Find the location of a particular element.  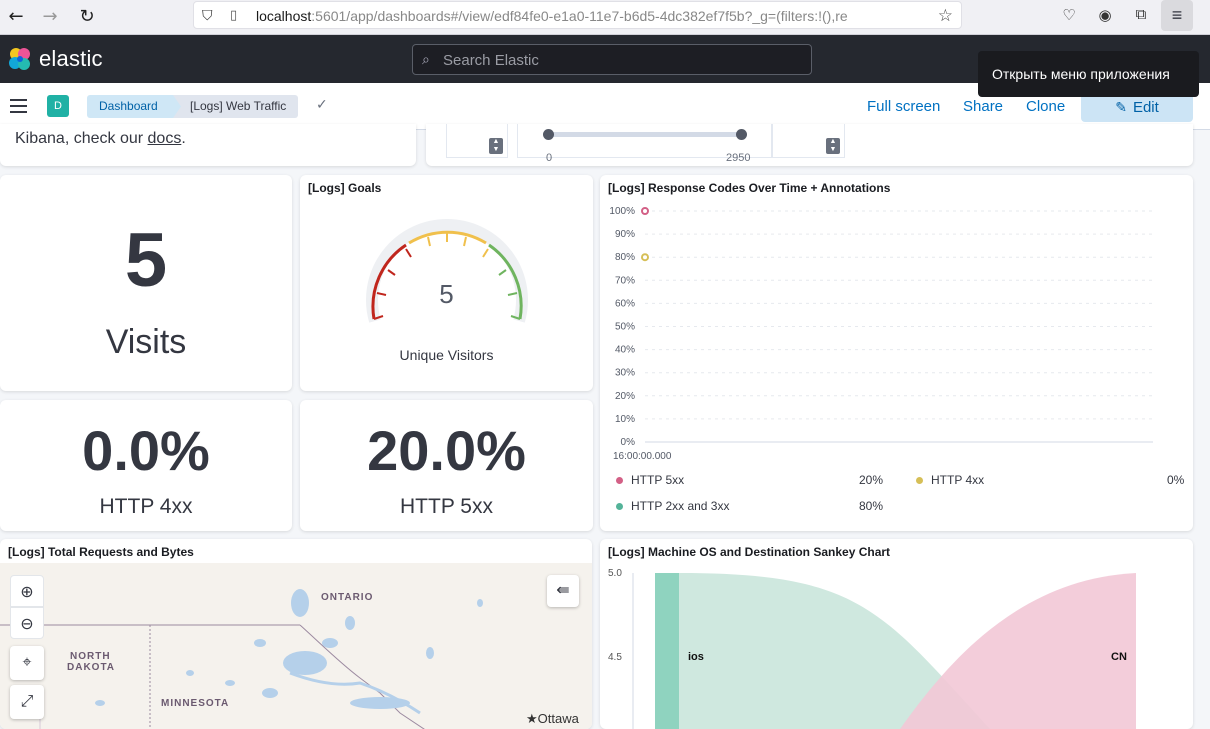

controls-panel: ▲ ▼ 0 2950 ▲ ▼ is located at coordinates (809, 145).